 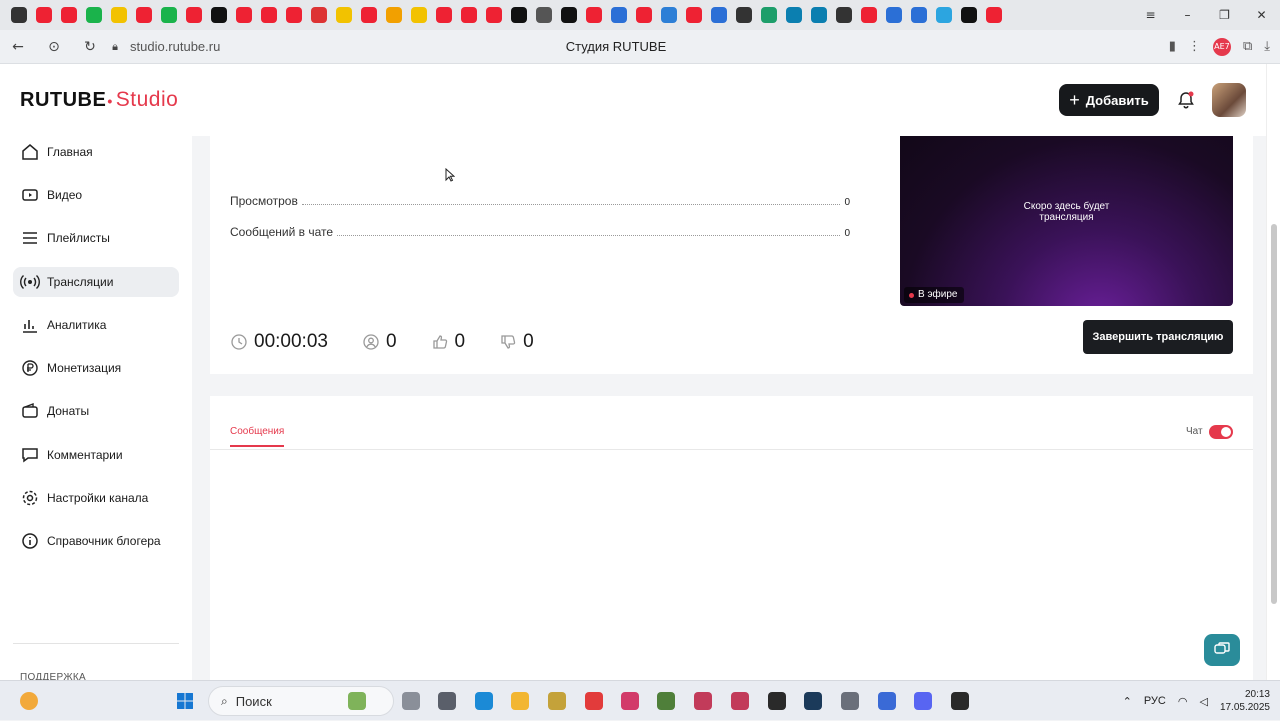 I want to click on sidebar-item-video: Видео, so click(x=96, y=195).